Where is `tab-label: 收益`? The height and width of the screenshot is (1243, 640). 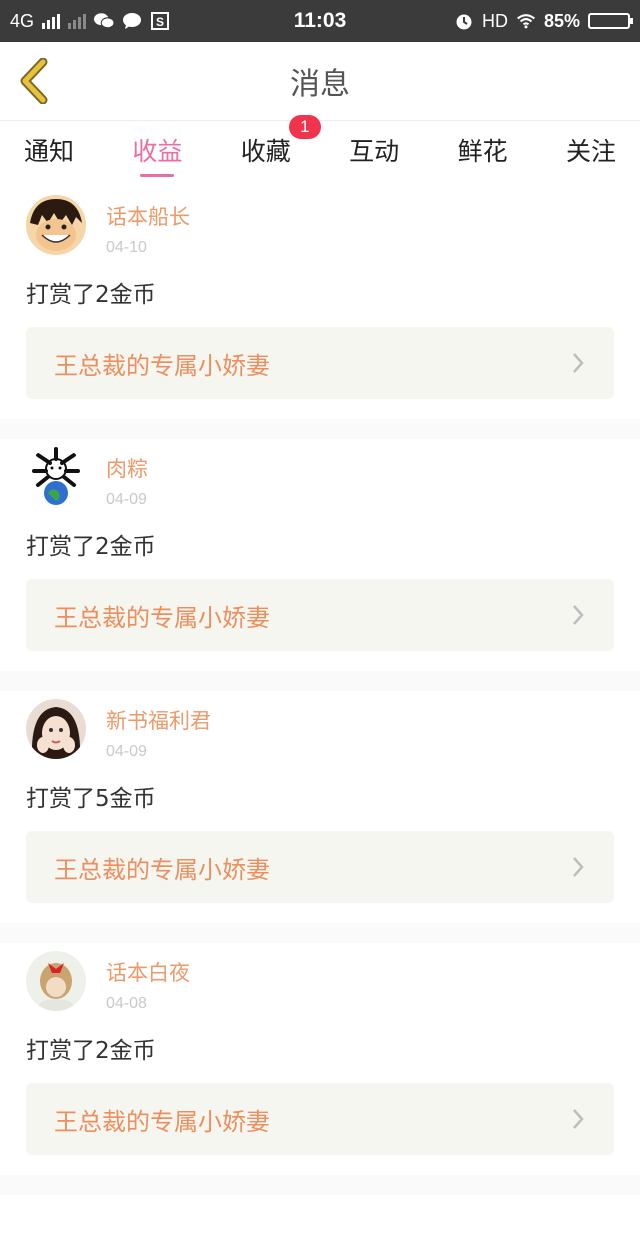 tab-label: 收益 is located at coordinates (157, 151).